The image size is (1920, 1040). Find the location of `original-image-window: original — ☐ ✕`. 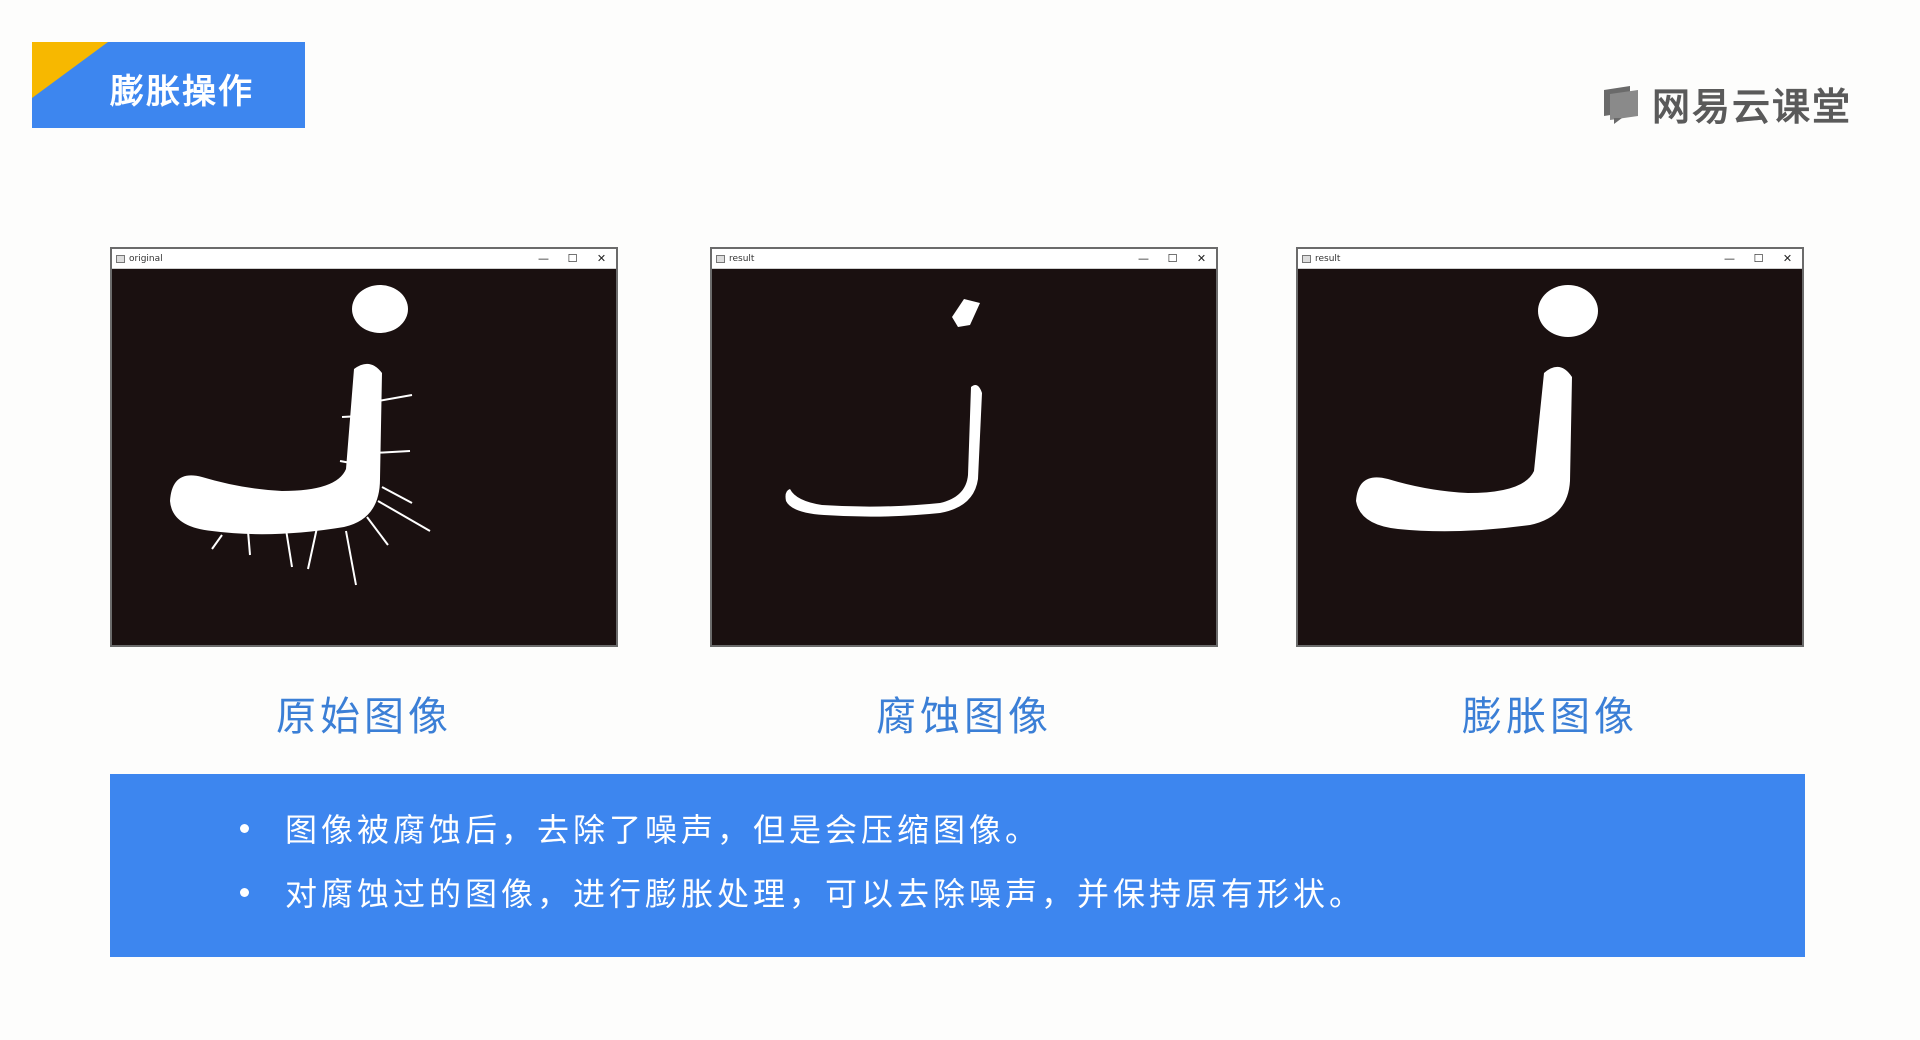

original-image-window: original — ☐ ✕ is located at coordinates (364, 447).